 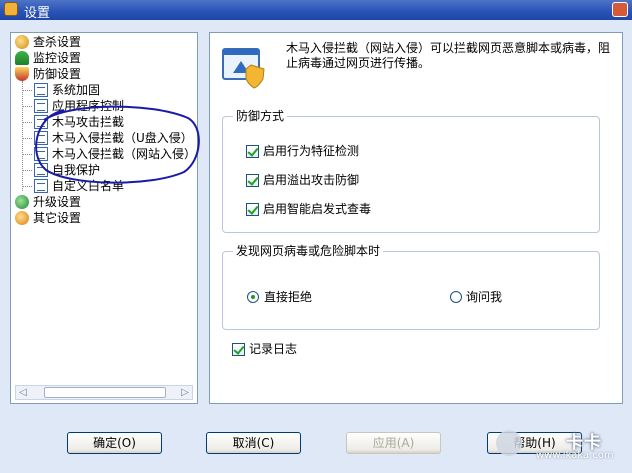 I want to click on panel-description: 木马入侵拦截（网站入侵）可以拦截网页恶意脚本或病毒，阻止病毒通过网页进行传播。, so click(x=448, y=55).